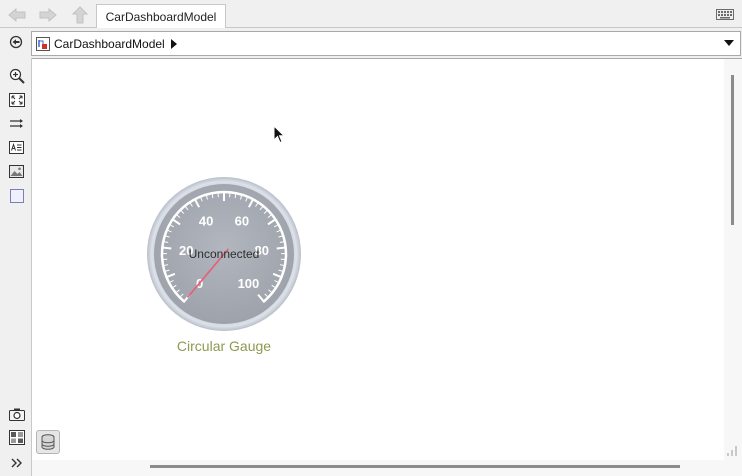  Describe the element at coordinates (415, 466) in the screenshot. I see `horizontal-scroll-thumb` at that location.